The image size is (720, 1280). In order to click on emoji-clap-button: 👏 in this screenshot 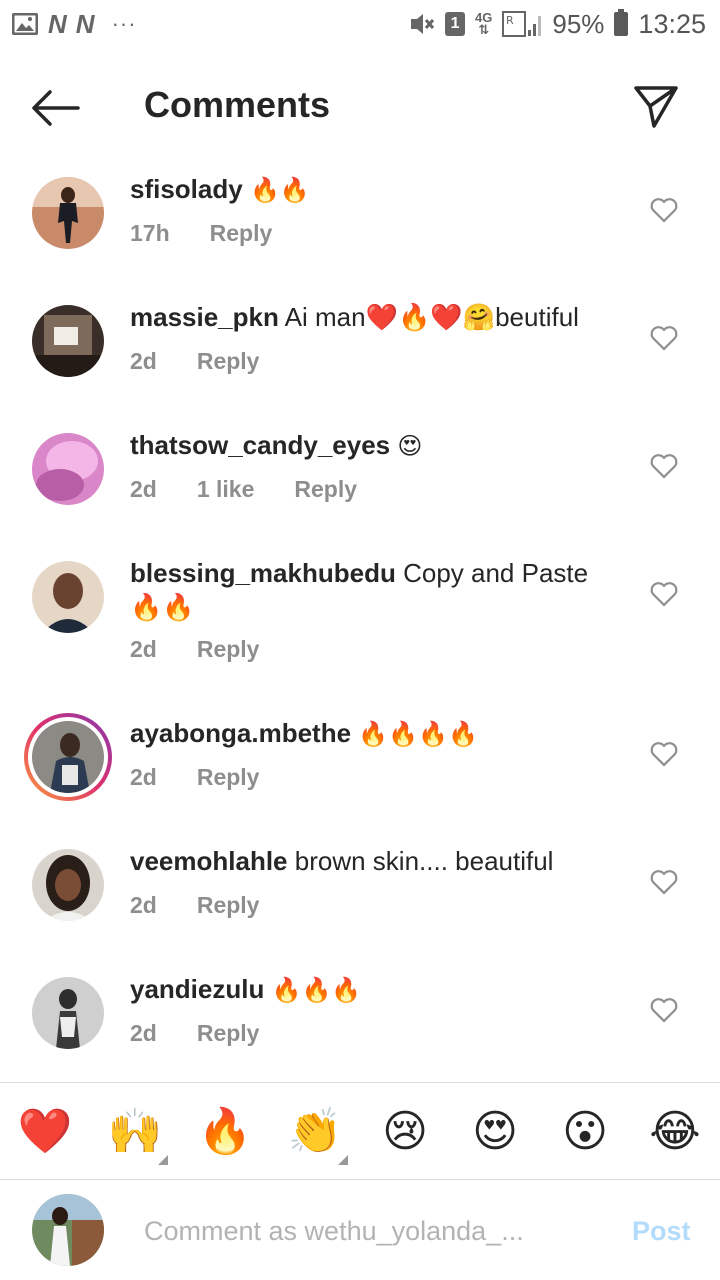, I will do `click(315, 1135)`.